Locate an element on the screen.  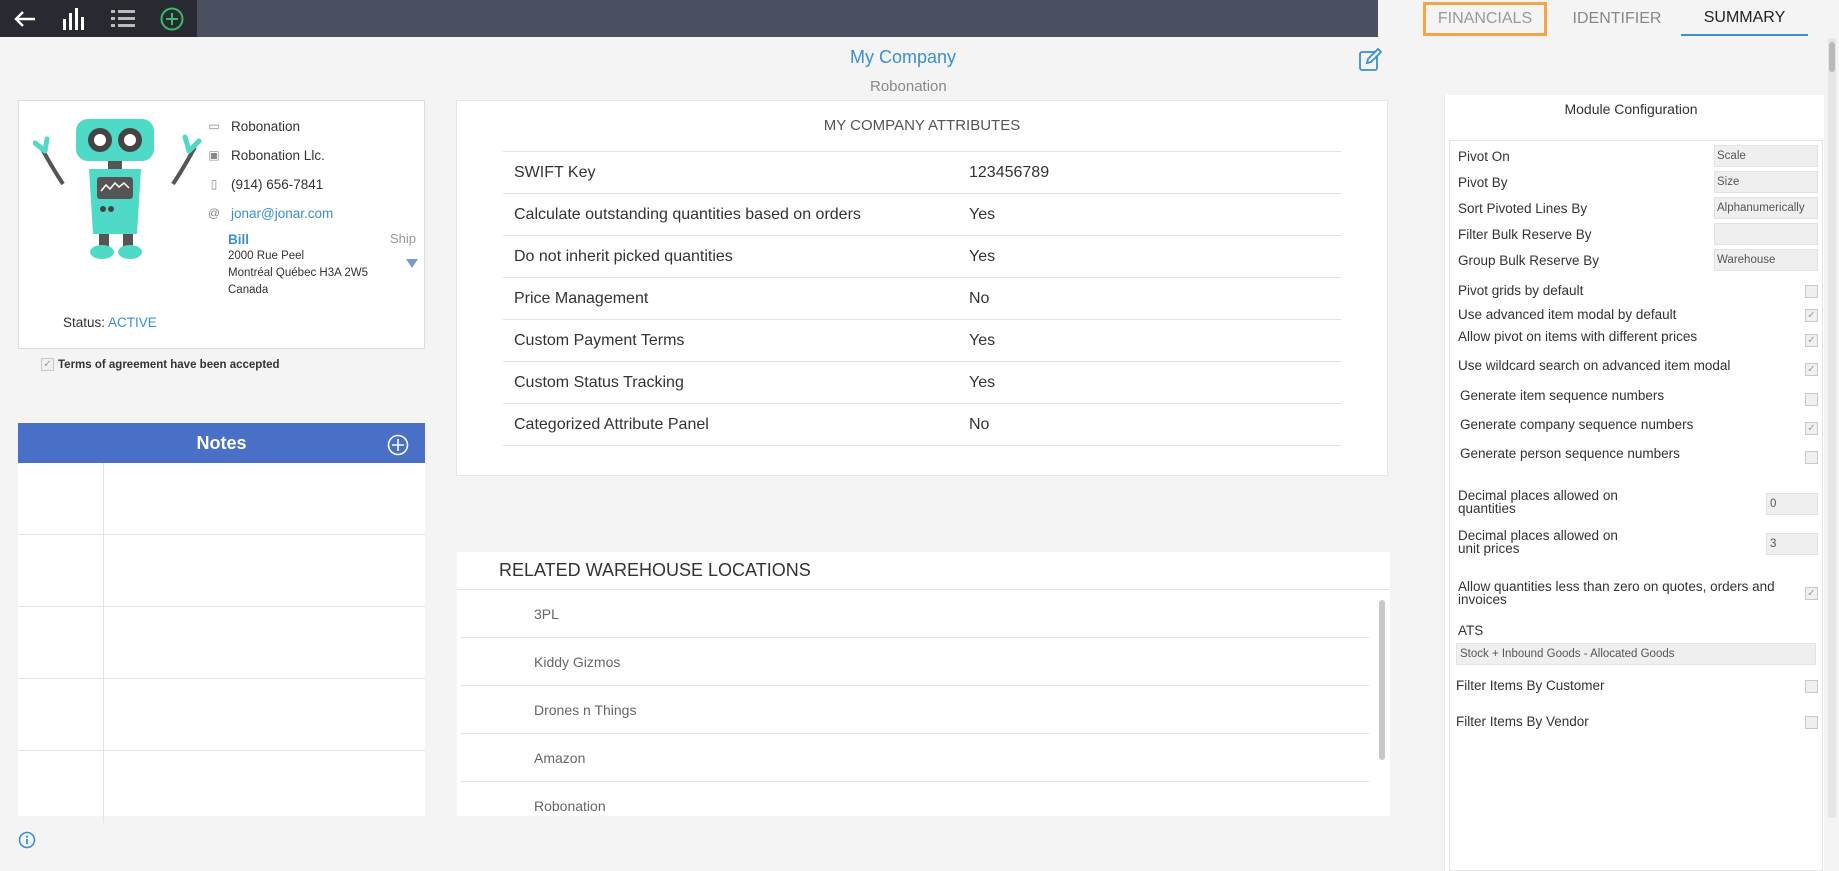
terms-row: ✓ Terms of agreement have been accepted is located at coordinates (160, 364).